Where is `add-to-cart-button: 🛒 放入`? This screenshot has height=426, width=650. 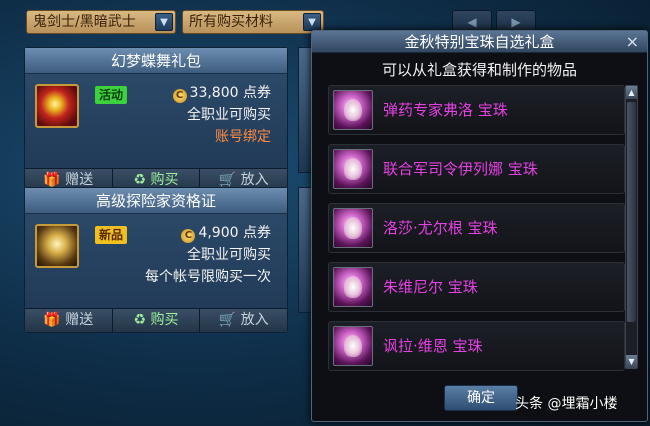
add-to-cart-button: 🛒 放入 is located at coordinates (244, 320).